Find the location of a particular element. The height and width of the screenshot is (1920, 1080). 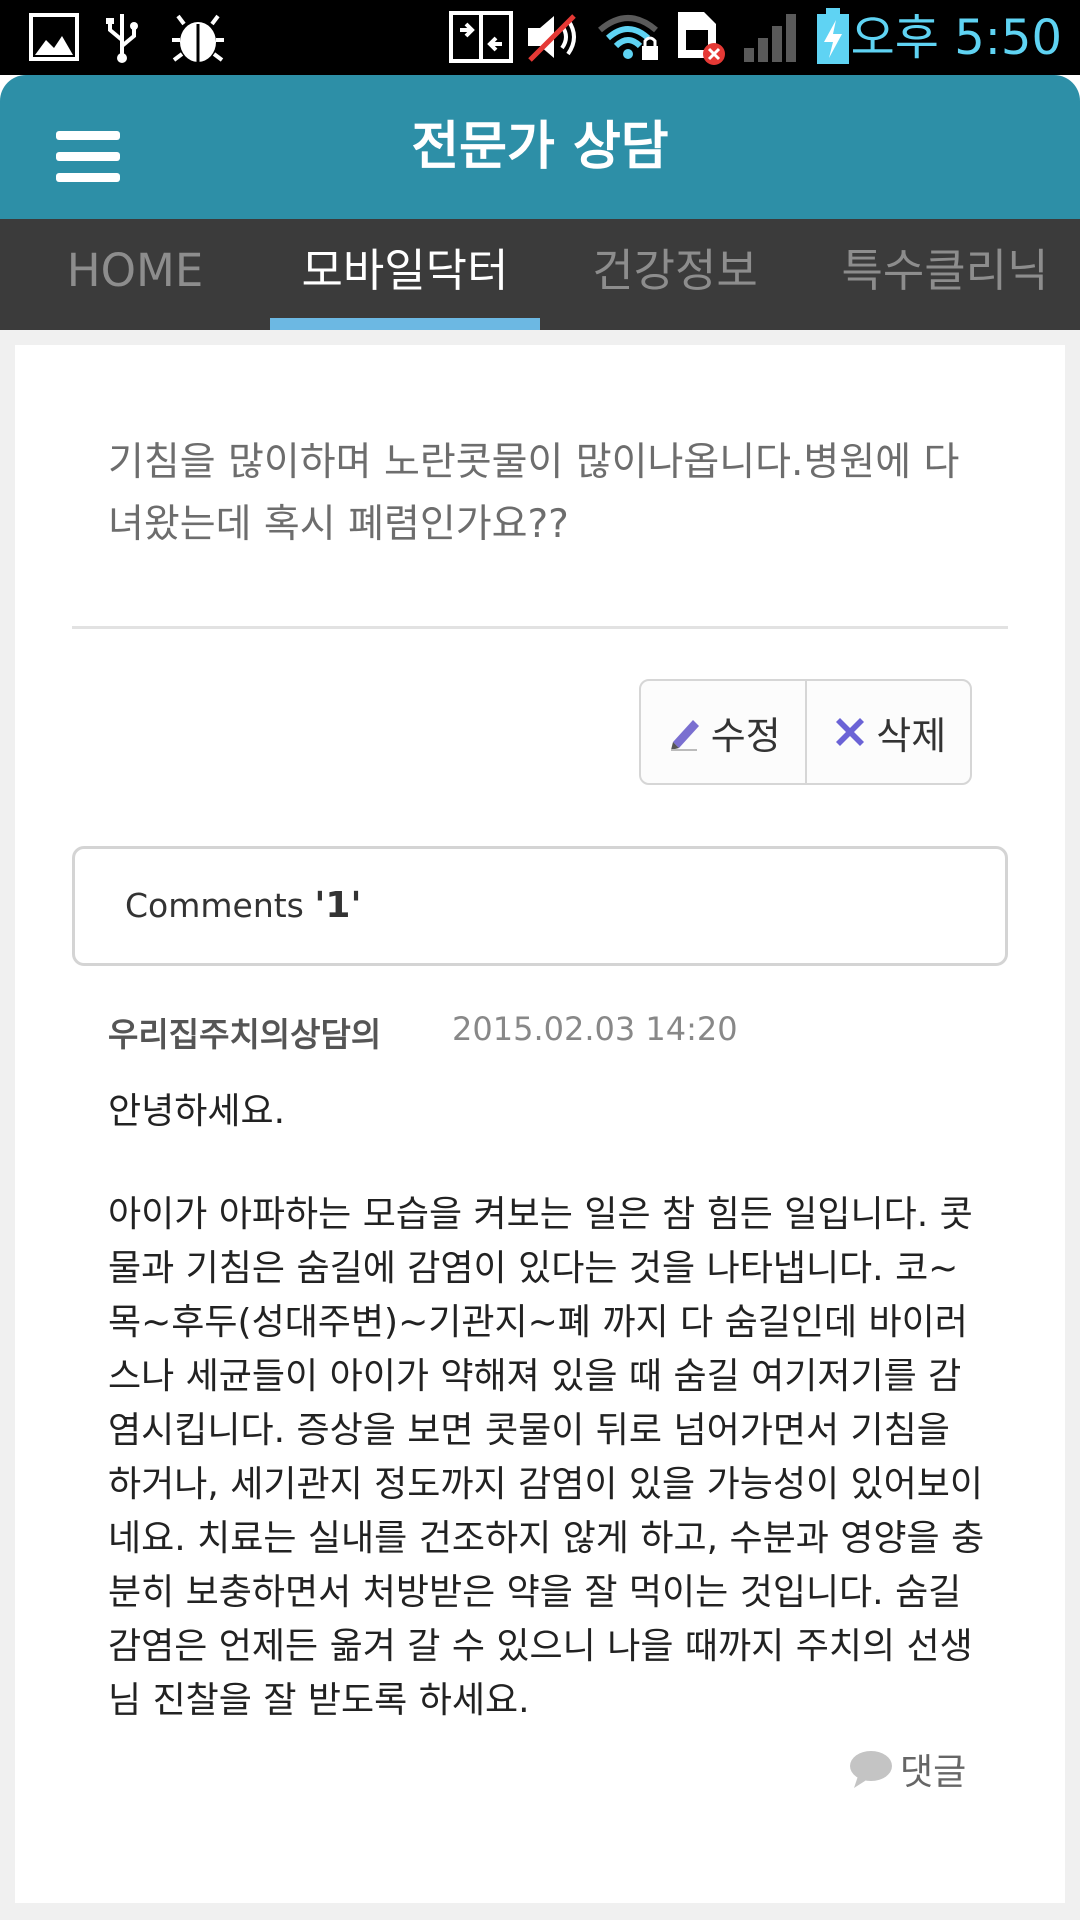

action-button-group: 수정 삭제 is located at coordinates (805, 732).